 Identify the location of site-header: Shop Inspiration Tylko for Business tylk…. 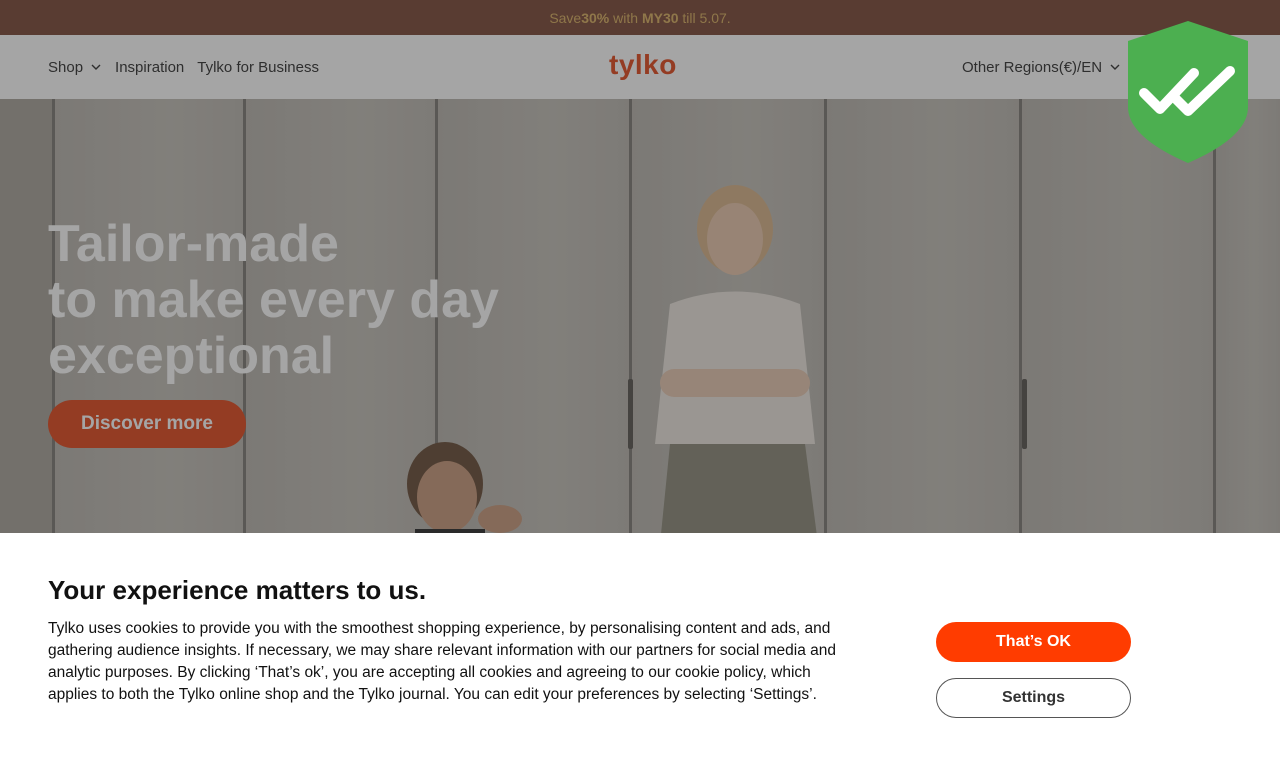
(640, 67).